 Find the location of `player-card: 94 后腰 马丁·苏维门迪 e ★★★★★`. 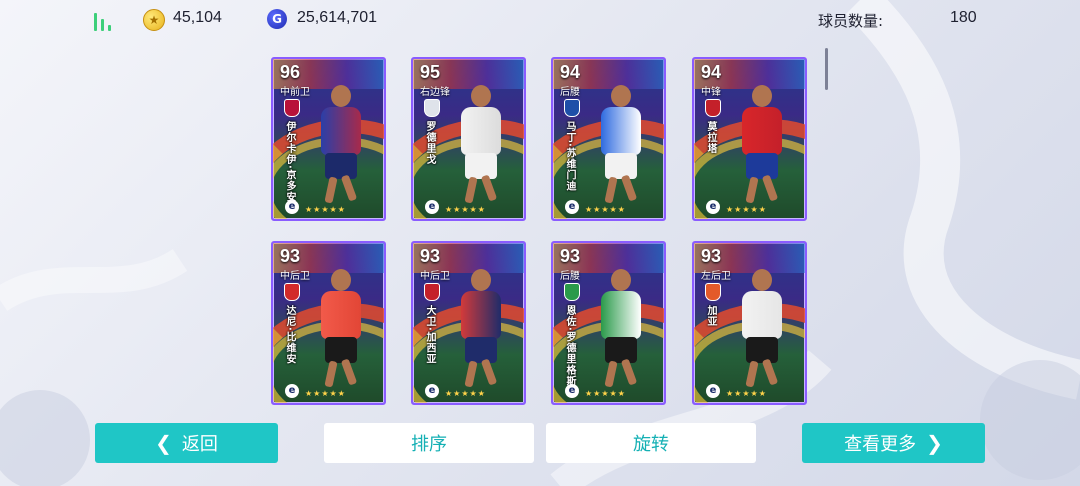

player-card: 94 后腰 马丁·苏维门迪 e ★★★★★ is located at coordinates (608, 139).